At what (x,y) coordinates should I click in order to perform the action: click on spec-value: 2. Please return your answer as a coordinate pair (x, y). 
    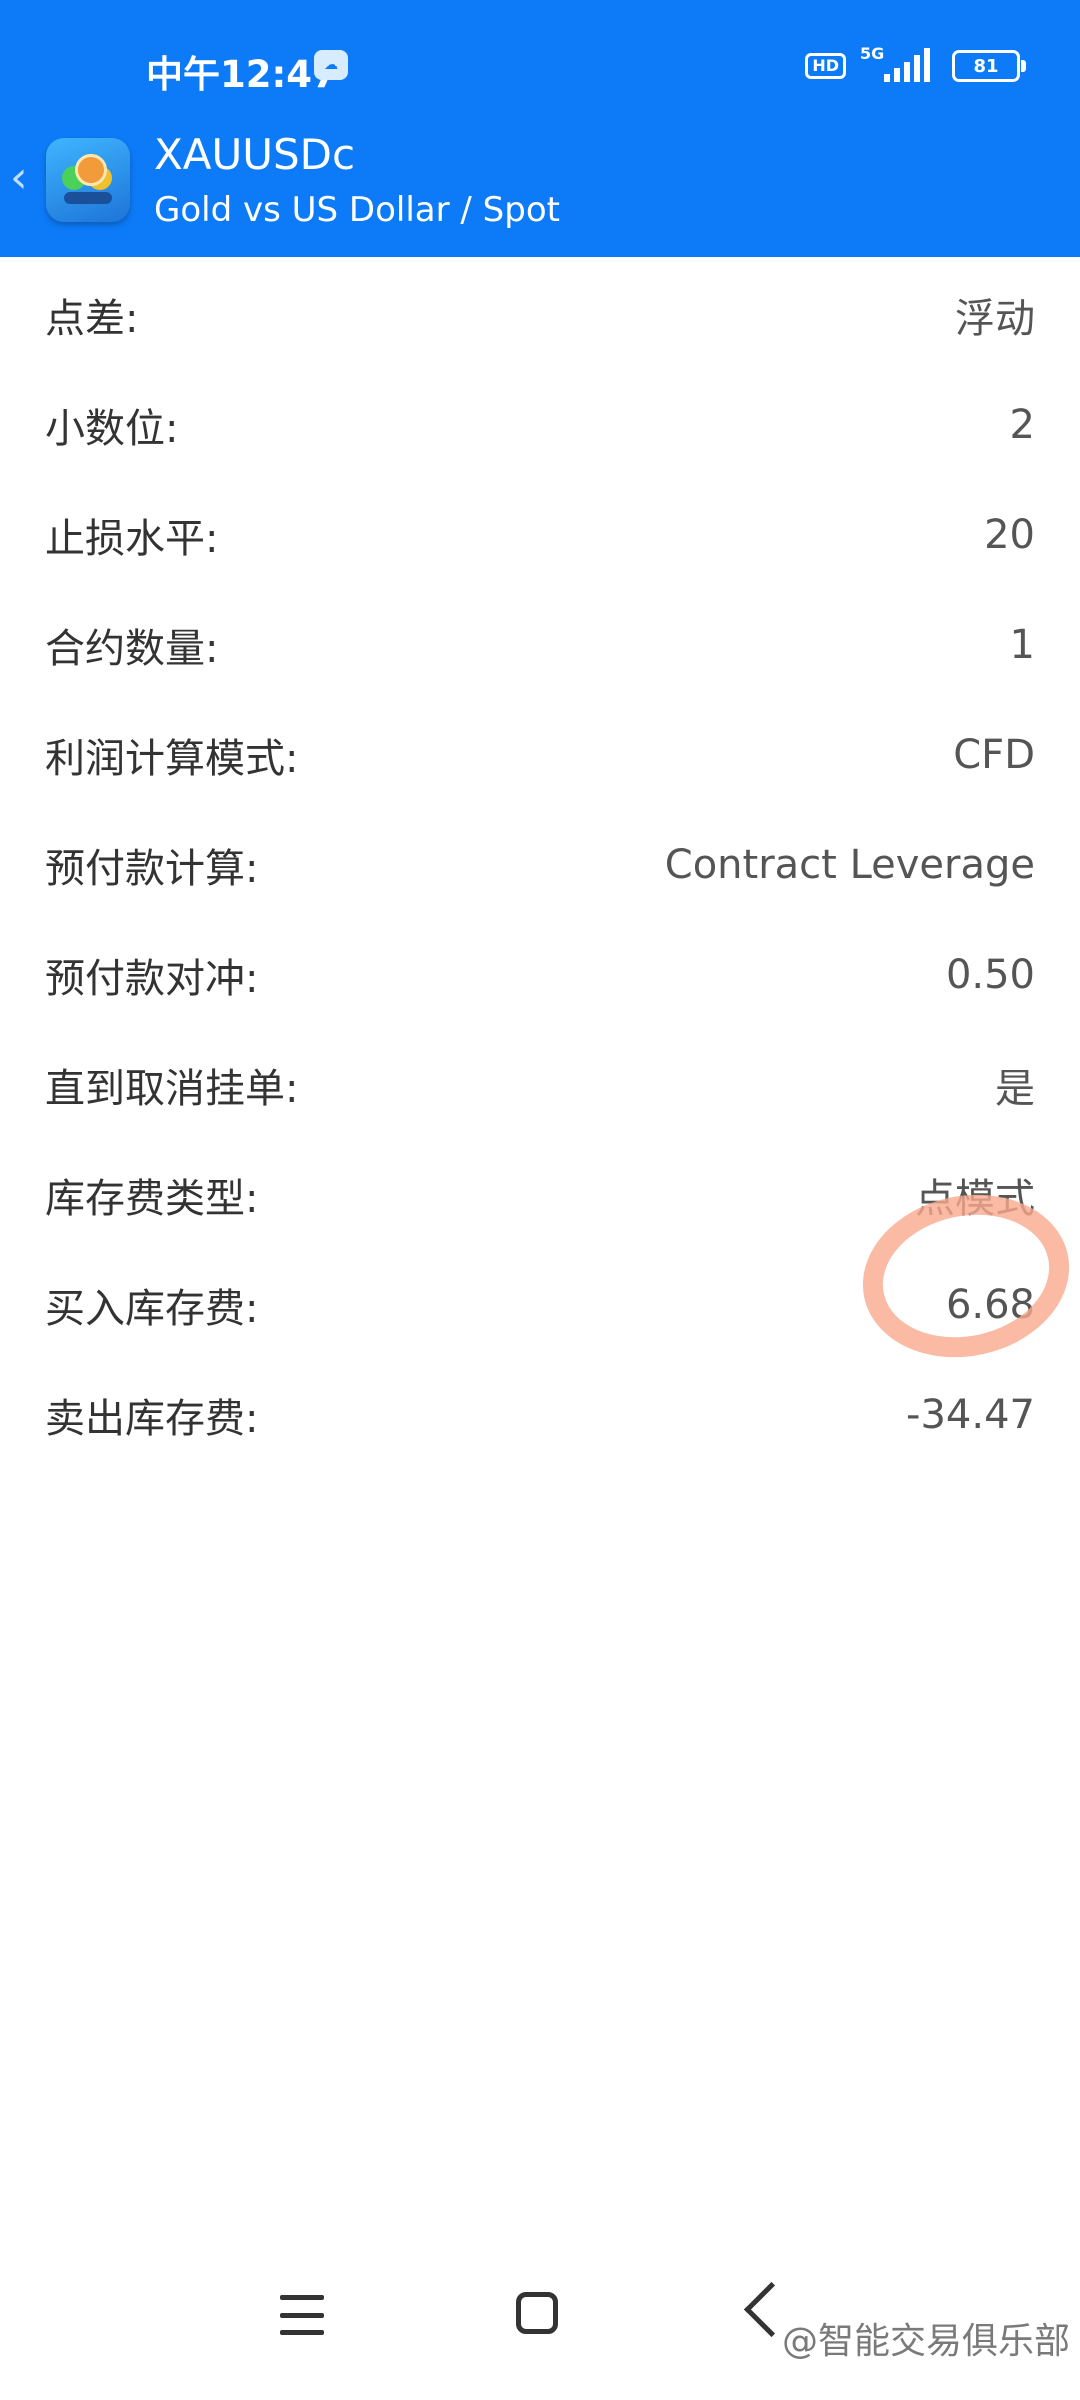
    Looking at the image, I should click on (1022, 425).